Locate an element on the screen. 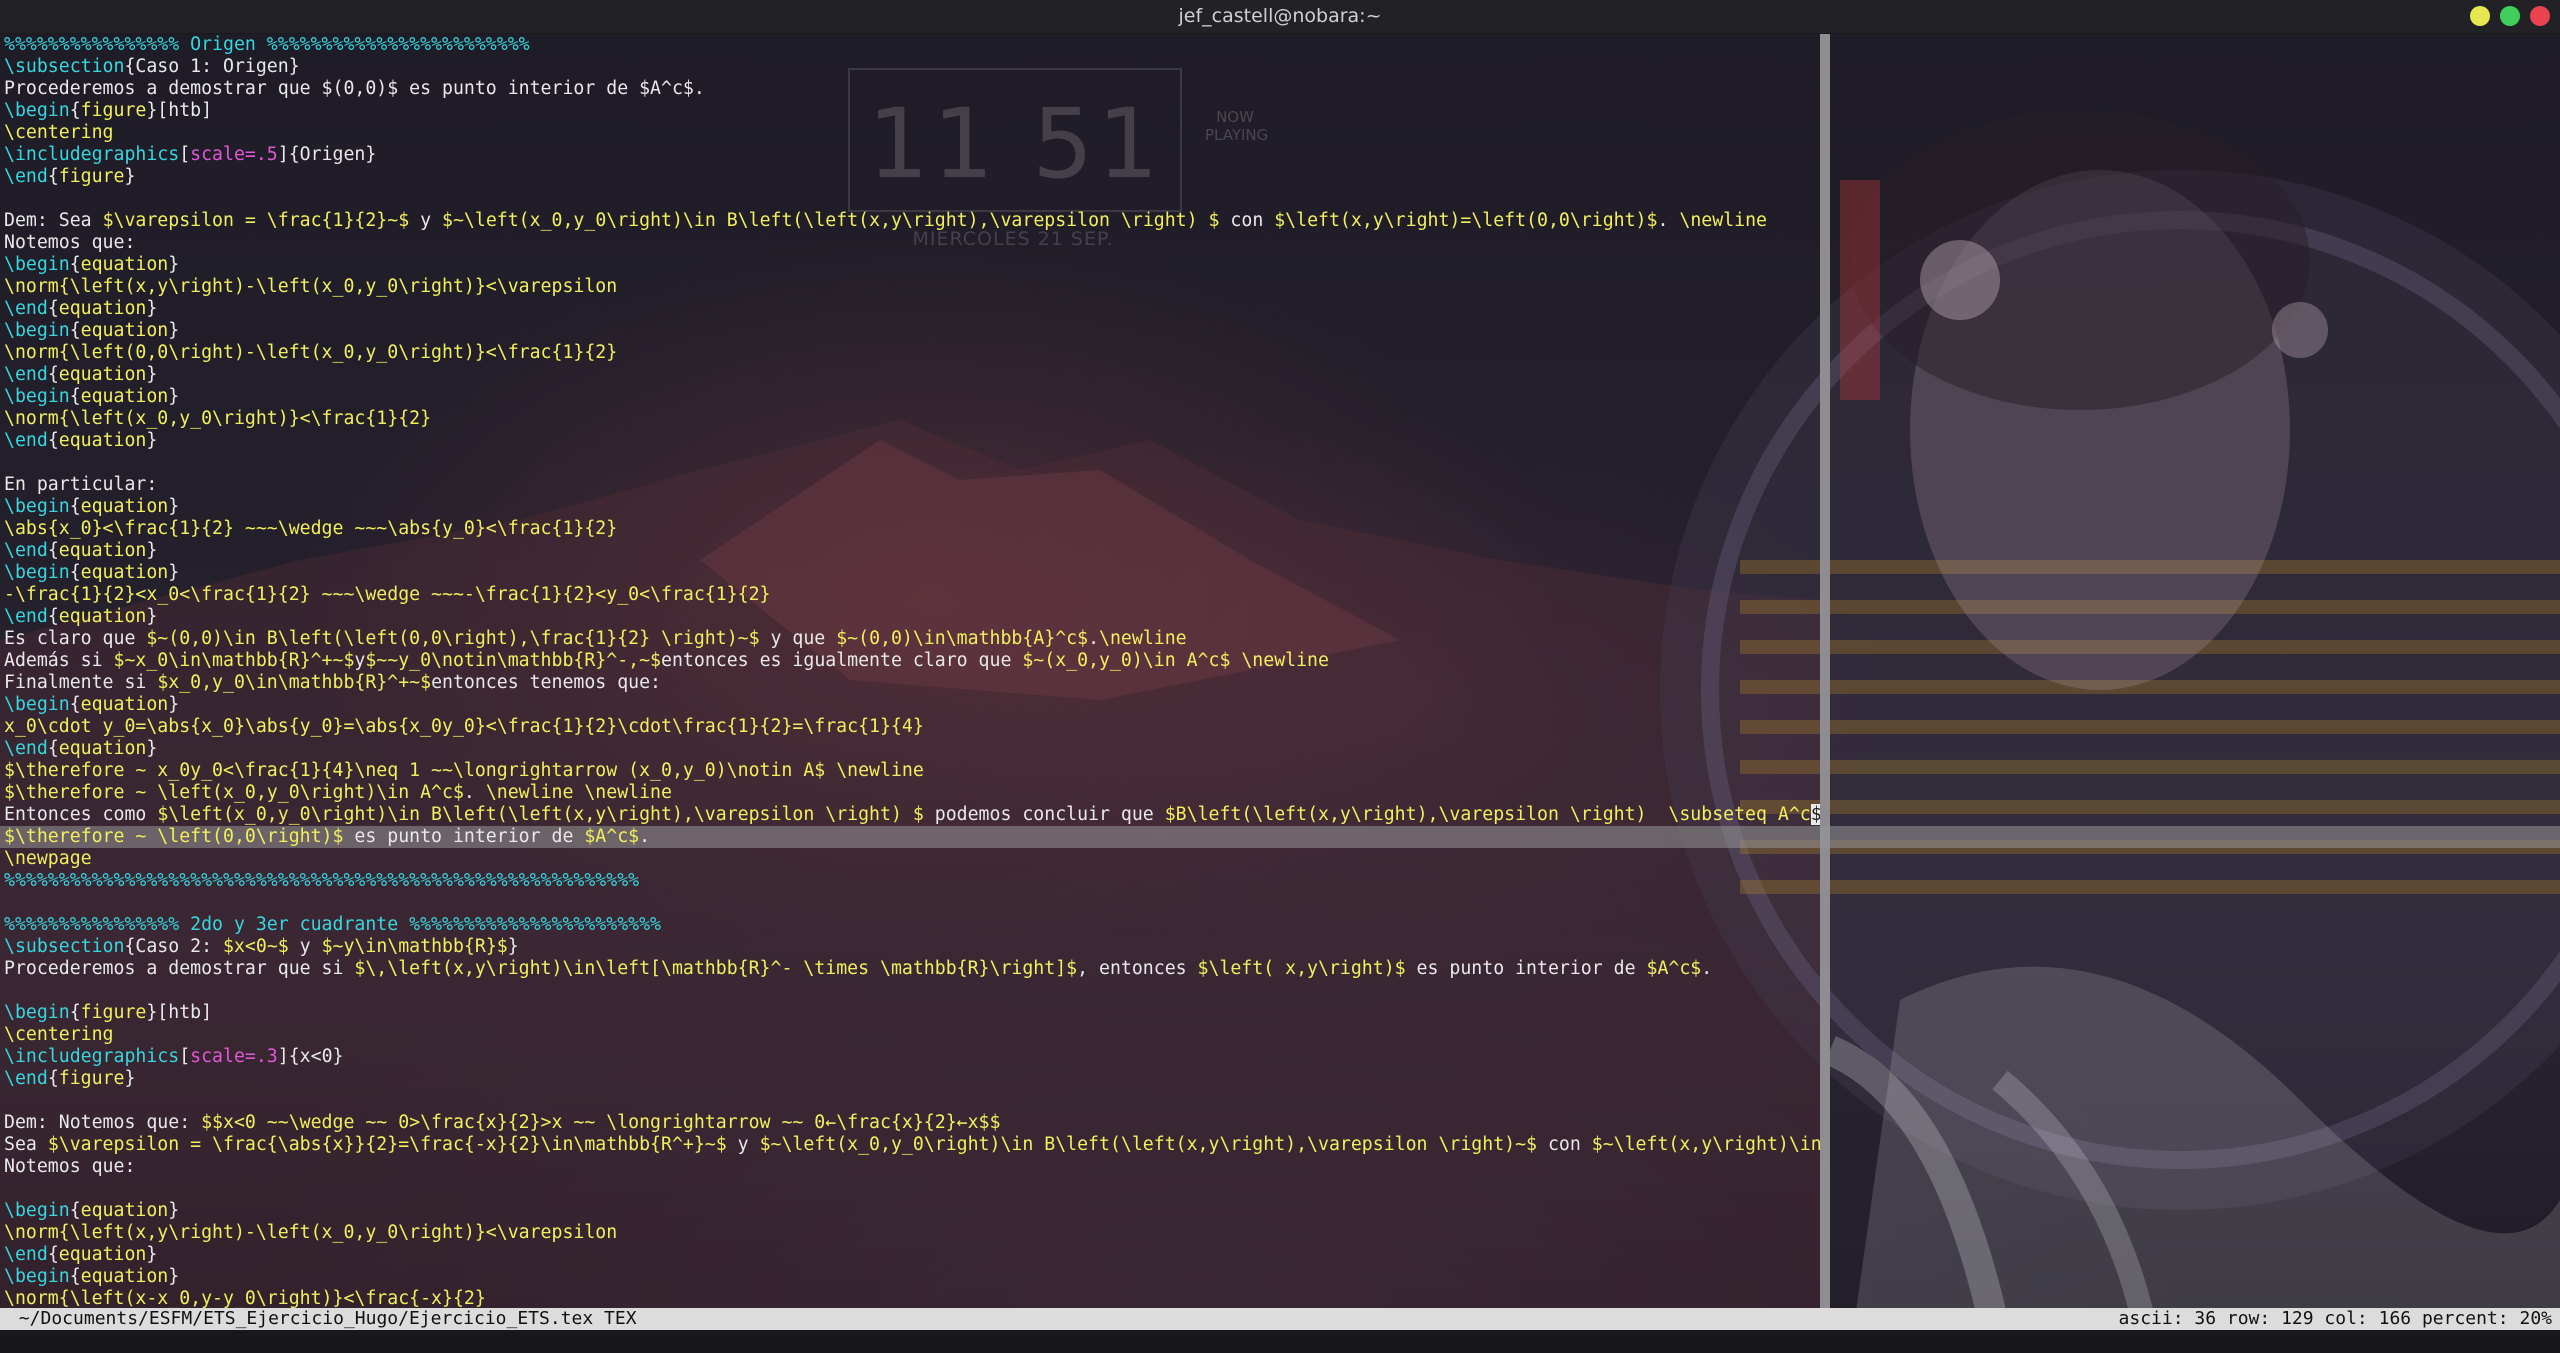 The height and width of the screenshot is (1353, 2560). code-token: Dem: Sea is located at coordinates (53, 220).